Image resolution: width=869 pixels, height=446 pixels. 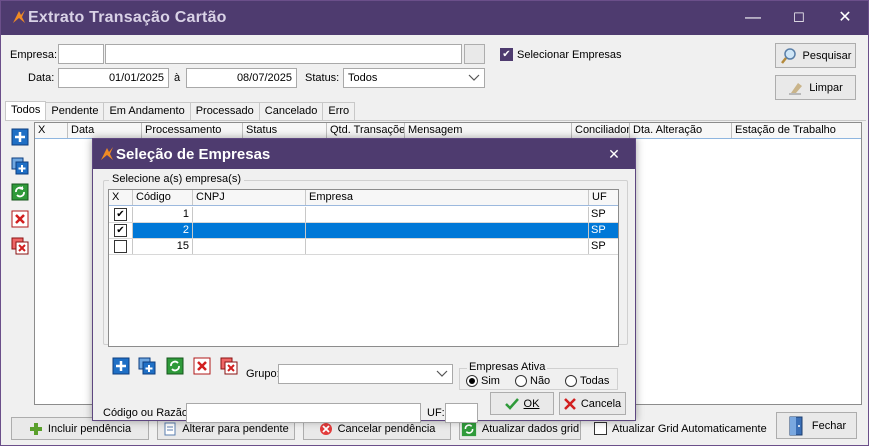 I want to click on auto-refresh-checkbox: Atualizar Grid Automaticamente, so click(x=680, y=428).